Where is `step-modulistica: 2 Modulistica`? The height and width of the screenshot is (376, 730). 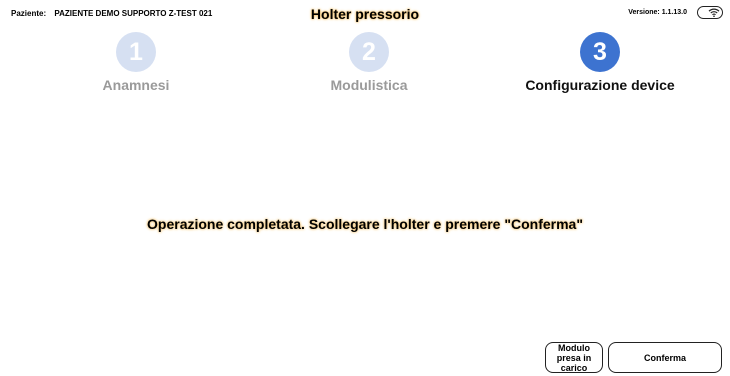
step-modulistica: 2 Modulistica is located at coordinates (369, 62).